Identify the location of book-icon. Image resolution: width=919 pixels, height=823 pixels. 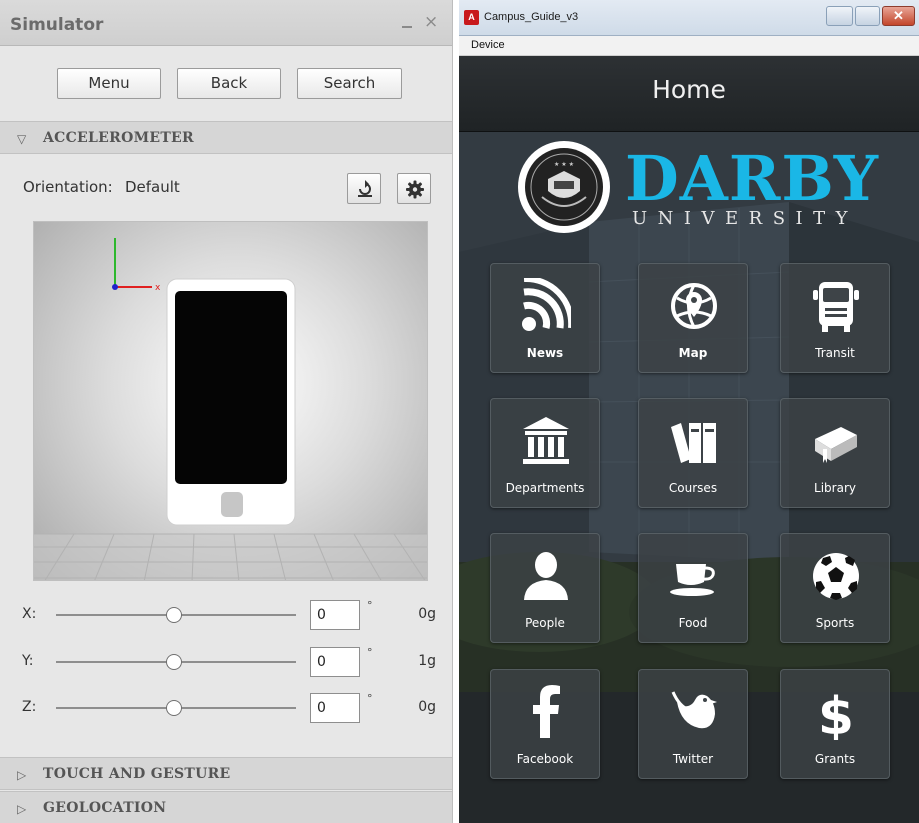
(836, 445).